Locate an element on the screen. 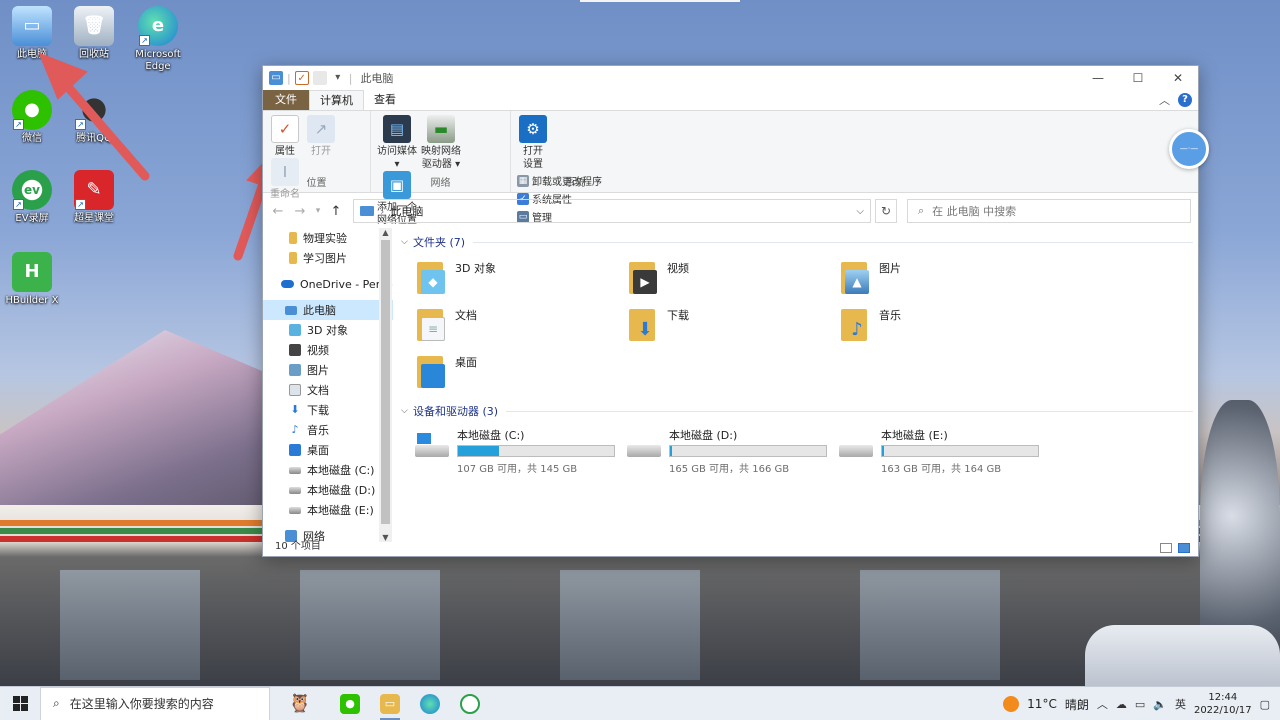 This screenshot has width=1280, height=720. desktop-icon-hbuilder: H HBuilder X is located at coordinates (32, 279).